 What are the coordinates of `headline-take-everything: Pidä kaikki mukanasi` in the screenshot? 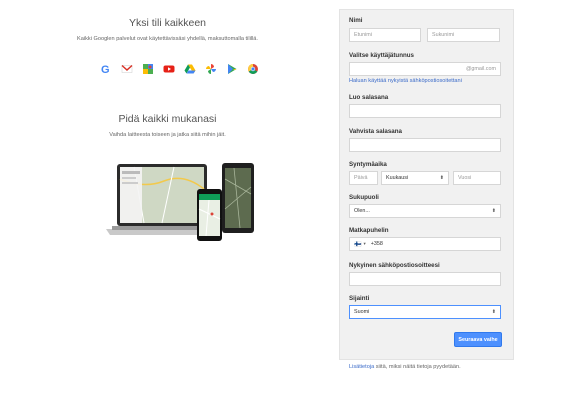 It's located at (167, 119).